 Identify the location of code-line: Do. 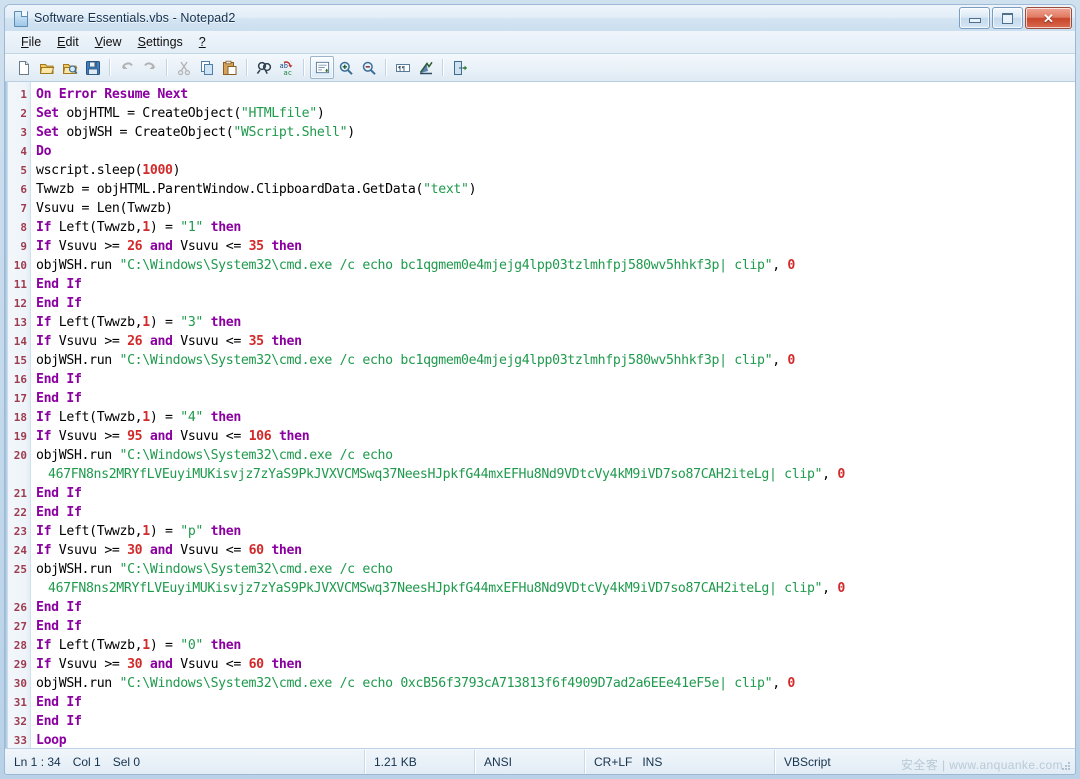
(555, 151).